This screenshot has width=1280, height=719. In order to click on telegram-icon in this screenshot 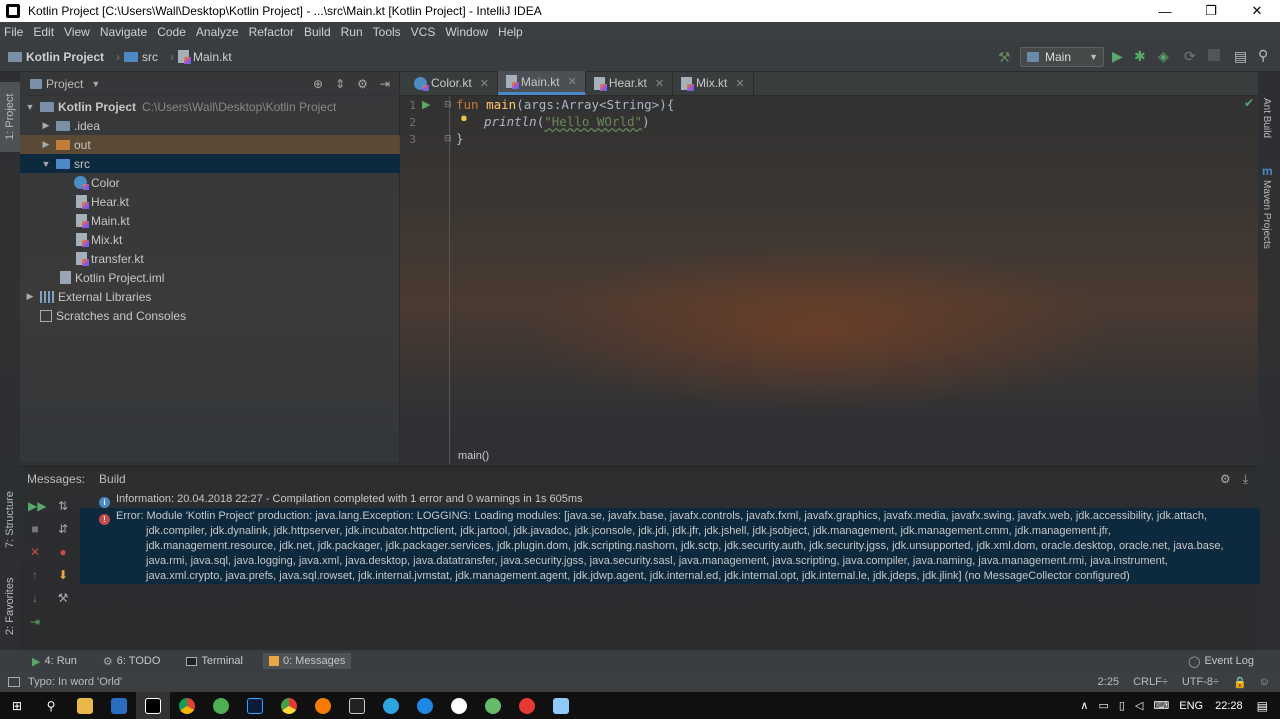, I will do `click(391, 705)`.